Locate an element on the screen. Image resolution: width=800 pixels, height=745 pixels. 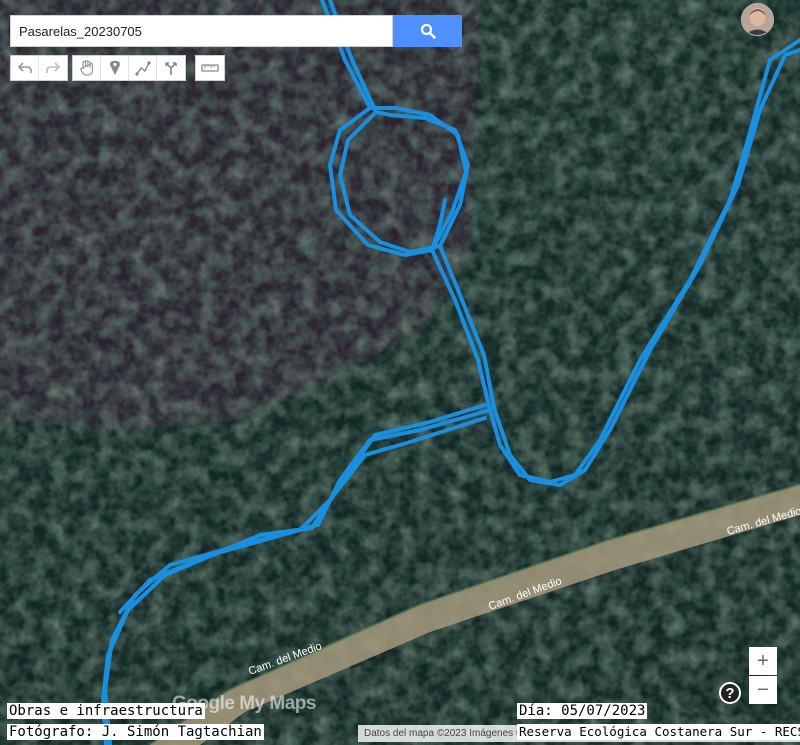
redo-icon is located at coordinates (53, 67).